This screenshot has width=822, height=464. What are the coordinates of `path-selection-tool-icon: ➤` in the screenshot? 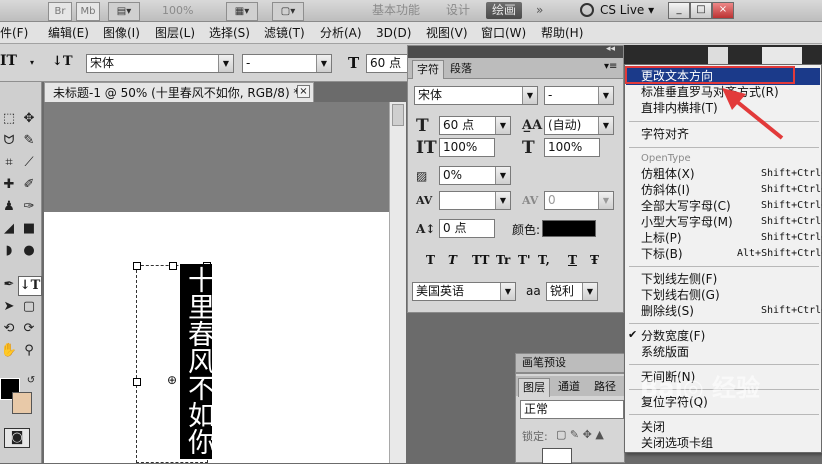 It's located at (9, 307).